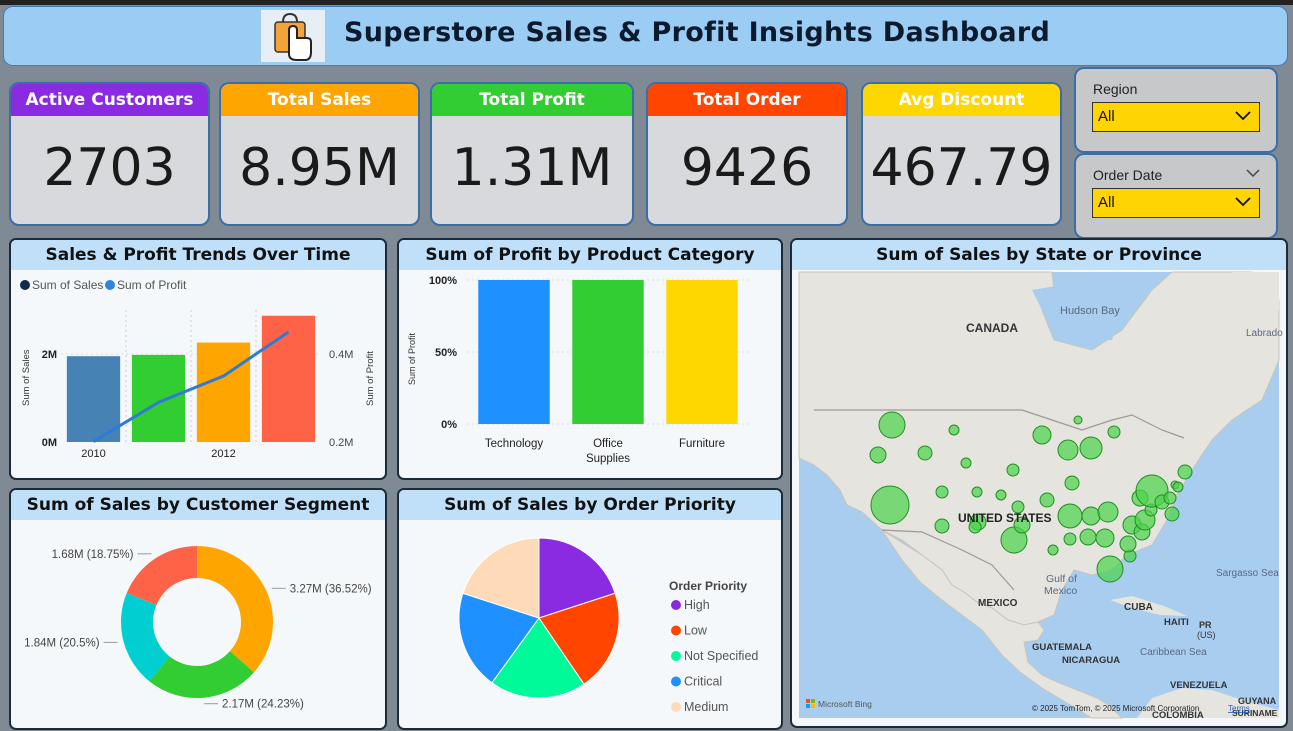 The image size is (1293, 731). I want to click on kpi-label: Avg Discount, so click(961, 100).